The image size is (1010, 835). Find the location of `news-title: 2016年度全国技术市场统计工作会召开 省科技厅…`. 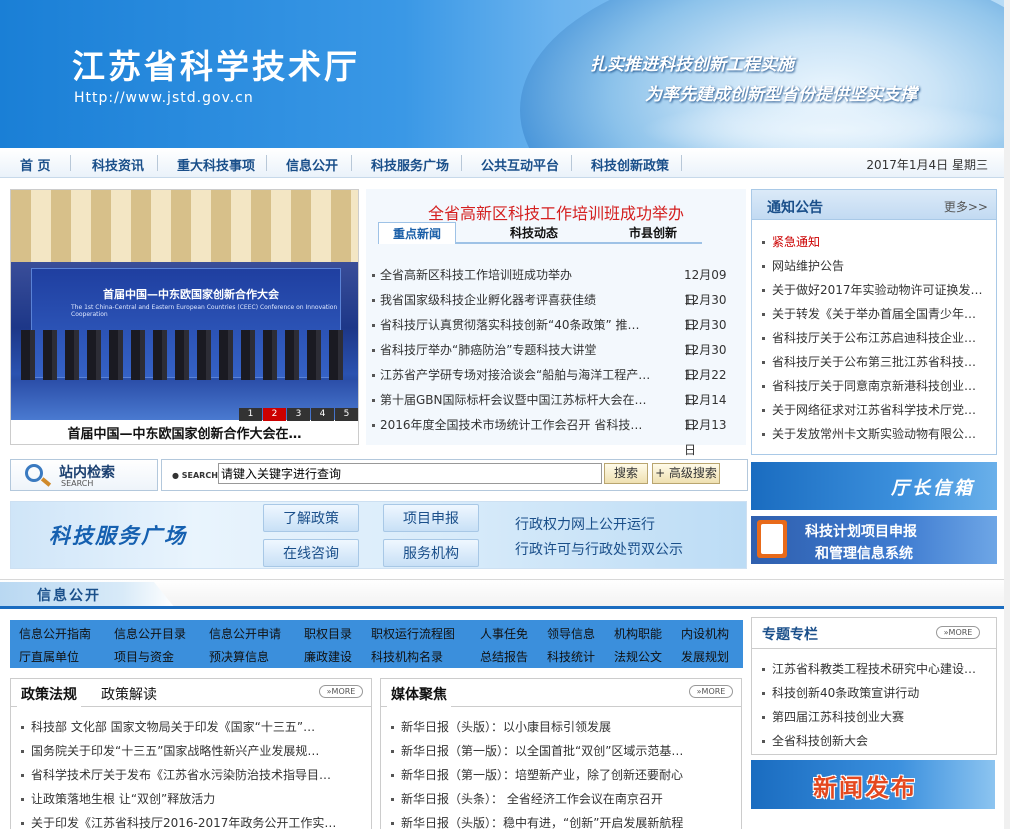

news-title: 2016年度全国技术市场统计工作会召开 省科技厅… is located at coordinates (516, 425).